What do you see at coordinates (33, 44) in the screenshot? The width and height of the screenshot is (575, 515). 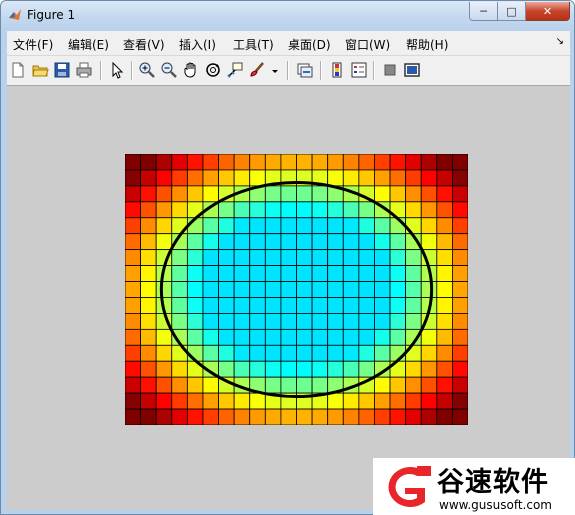 I see `menu-file: 文件(F)` at bounding box center [33, 44].